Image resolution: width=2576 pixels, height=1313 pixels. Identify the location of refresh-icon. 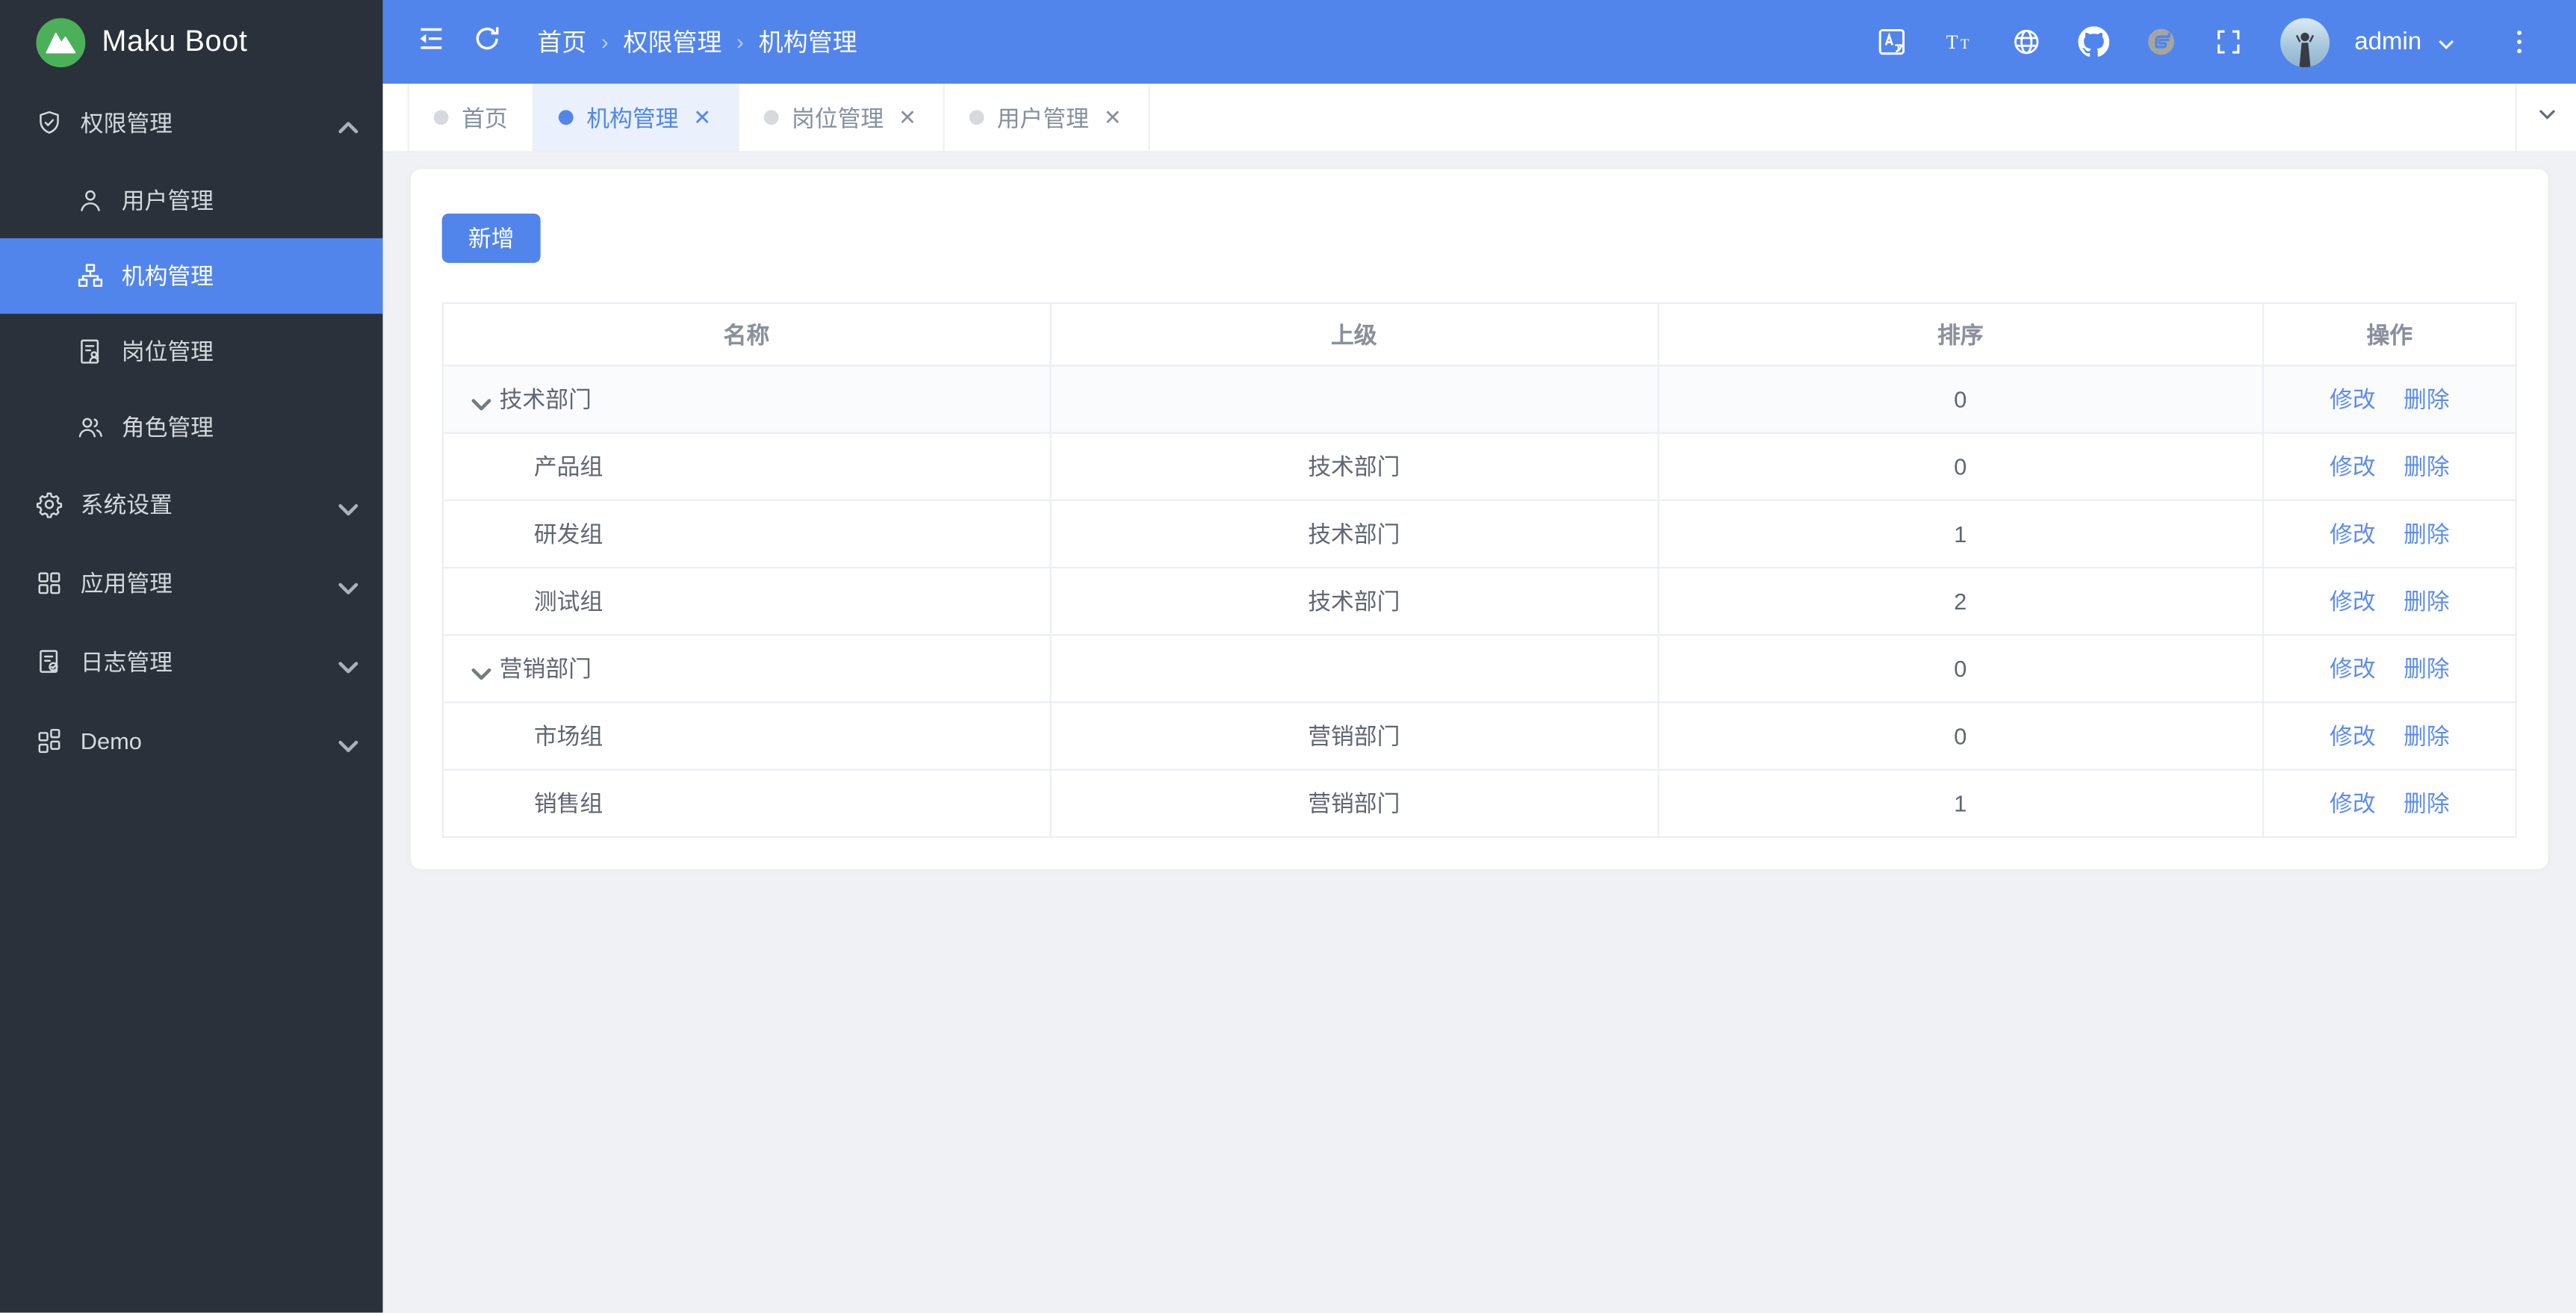
(487, 42).